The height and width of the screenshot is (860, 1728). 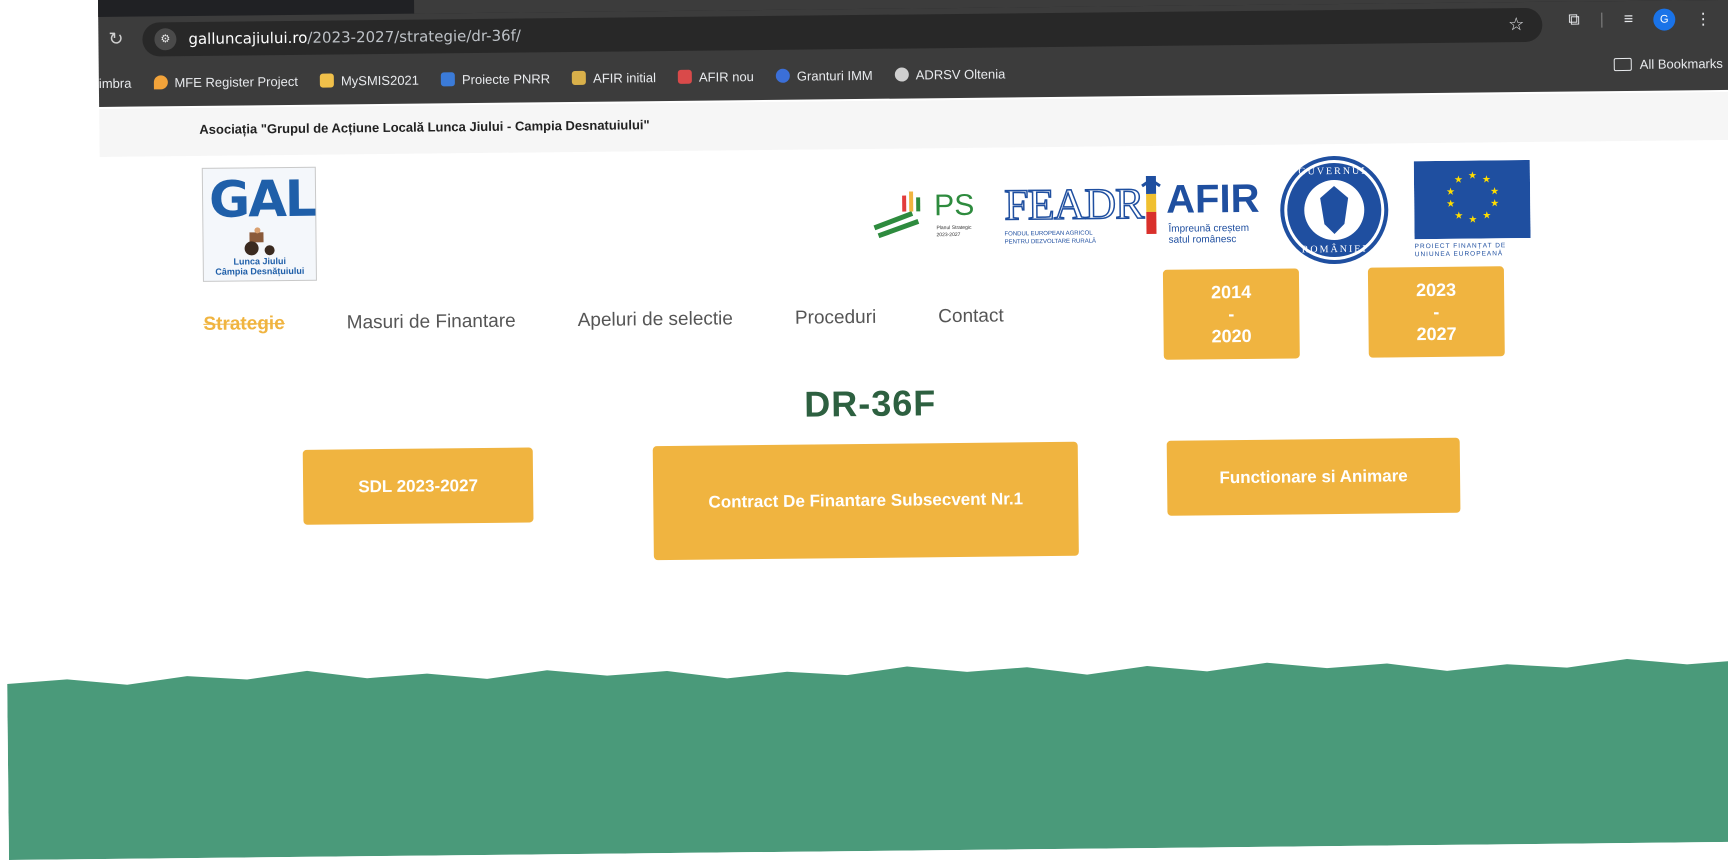 I want to click on bookmark-item: Granturi IMM, so click(x=824, y=75).